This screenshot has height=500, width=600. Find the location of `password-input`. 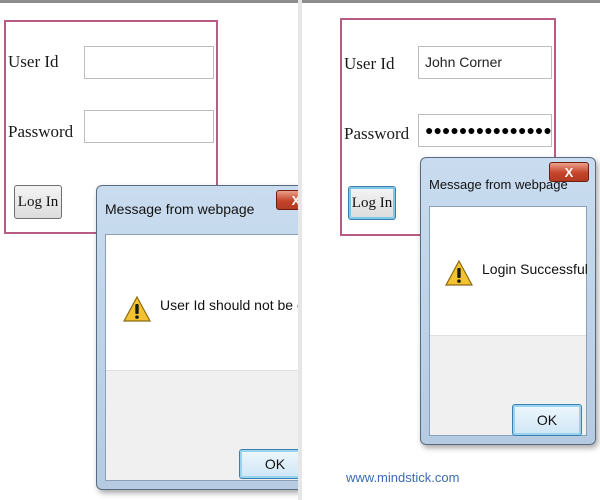

password-input is located at coordinates (149, 126).